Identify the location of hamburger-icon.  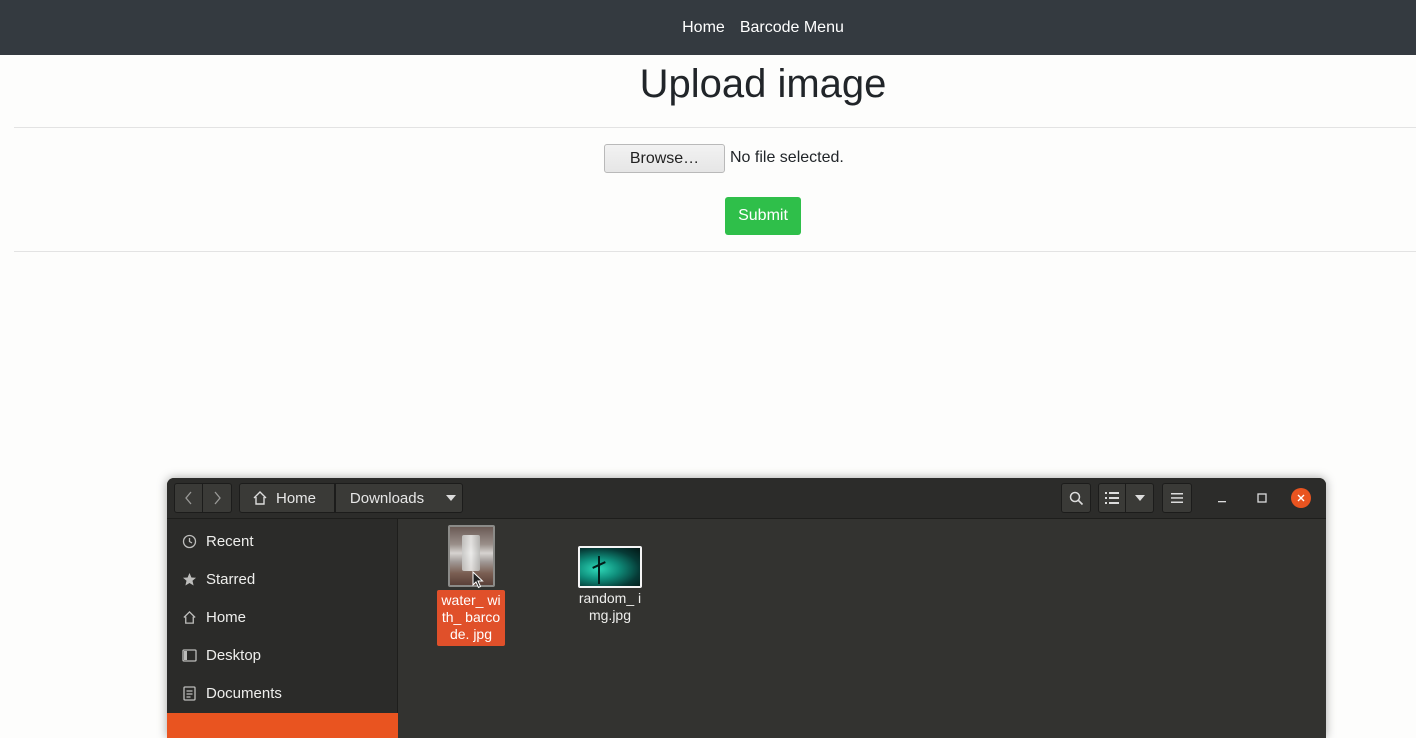
(1177, 498).